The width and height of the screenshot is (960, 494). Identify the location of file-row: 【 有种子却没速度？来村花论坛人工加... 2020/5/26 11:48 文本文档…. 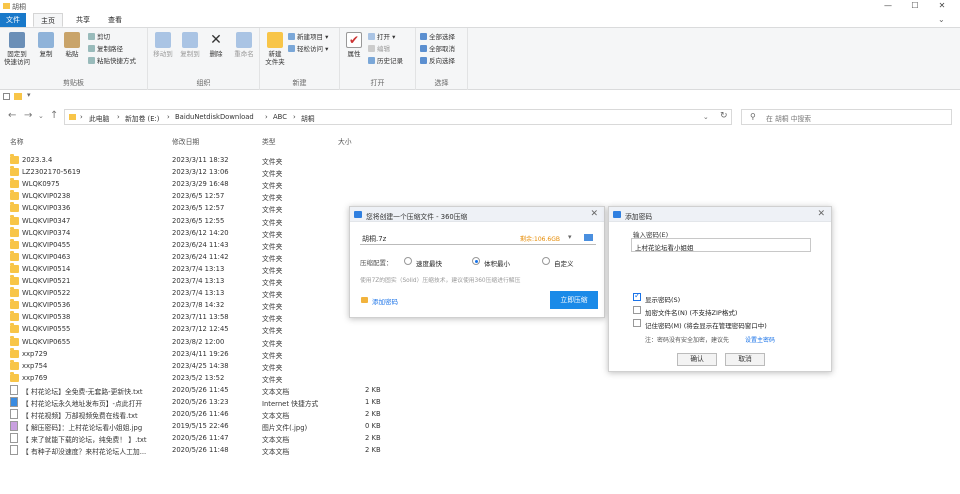
(235, 450).